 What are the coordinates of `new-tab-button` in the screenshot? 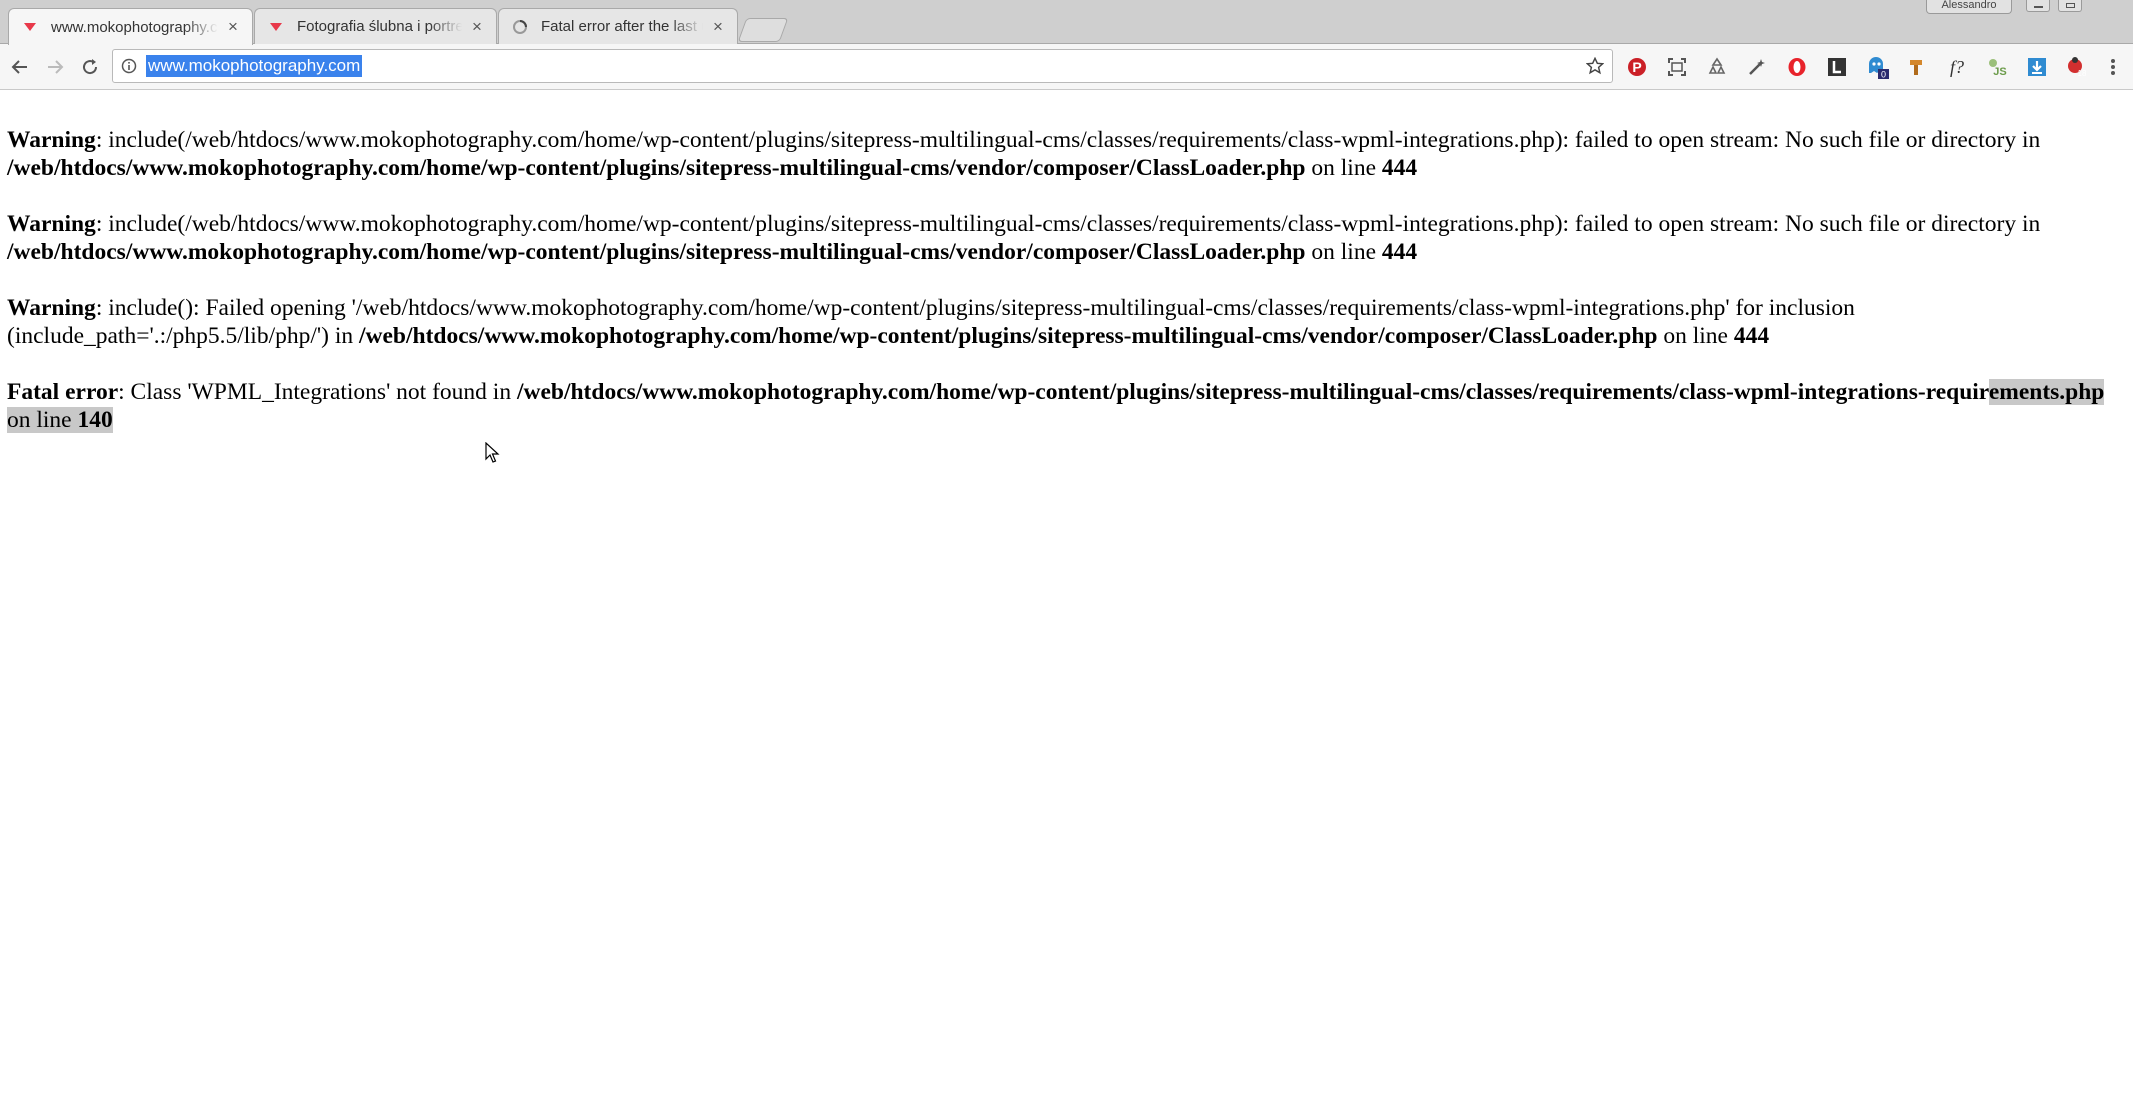 It's located at (763, 30).